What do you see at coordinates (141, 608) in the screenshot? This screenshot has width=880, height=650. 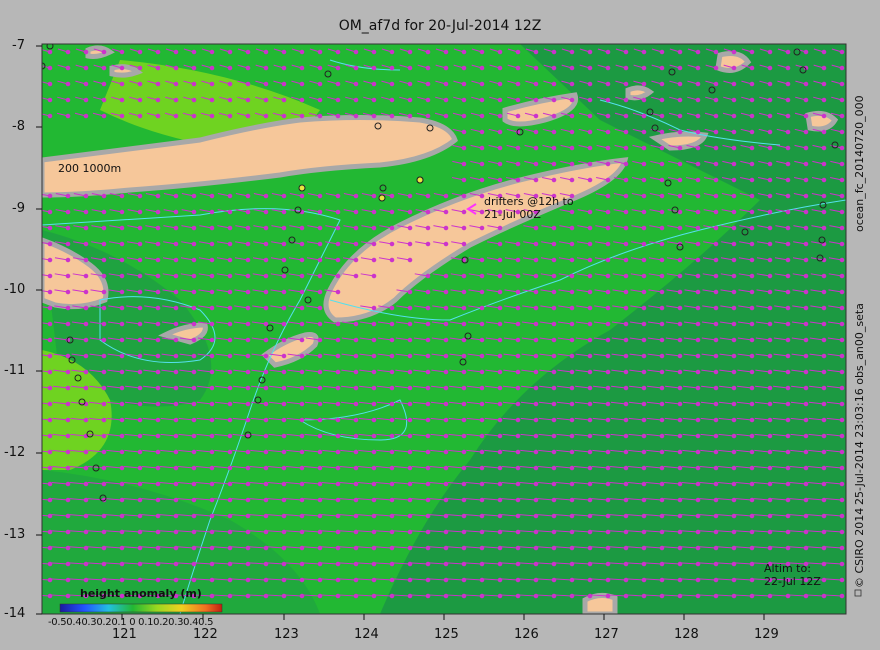 I see `colorbar` at bounding box center [141, 608].